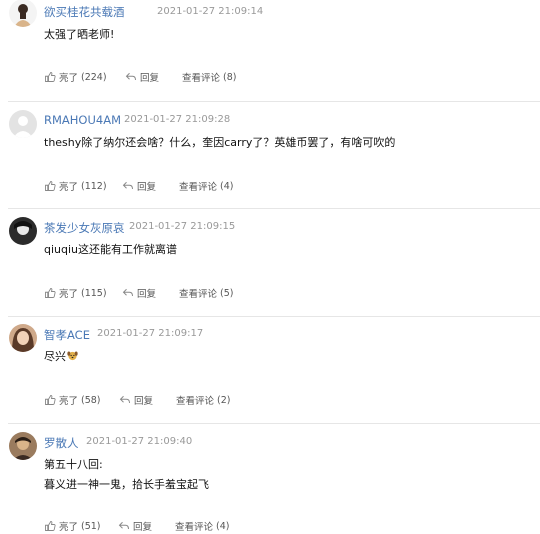  Describe the element at coordinates (82, 120) in the screenshot. I see `username: RMAHOU4AM` at that location.